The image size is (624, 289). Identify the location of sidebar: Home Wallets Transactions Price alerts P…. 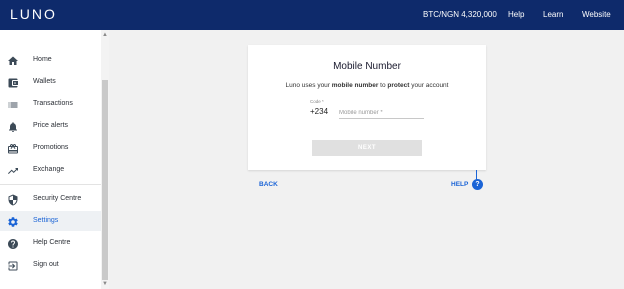
(50, 159).